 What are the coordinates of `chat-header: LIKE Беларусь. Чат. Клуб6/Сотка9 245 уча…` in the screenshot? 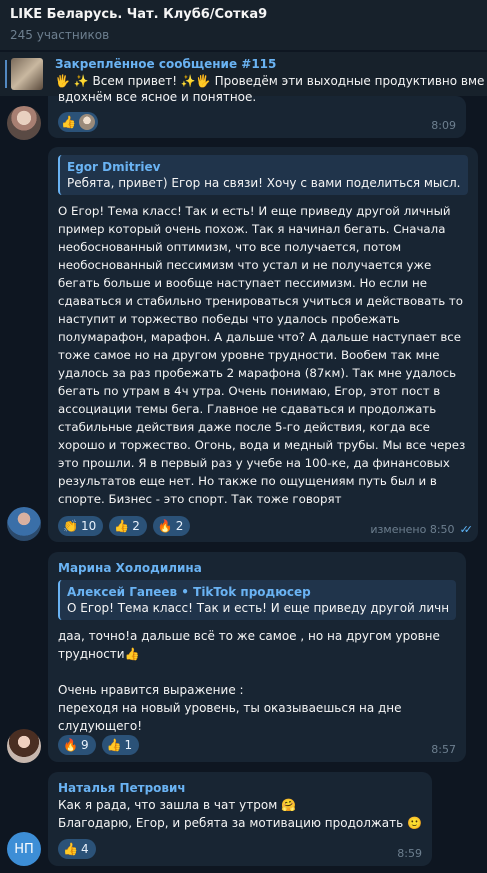 It's located at (243, 25).